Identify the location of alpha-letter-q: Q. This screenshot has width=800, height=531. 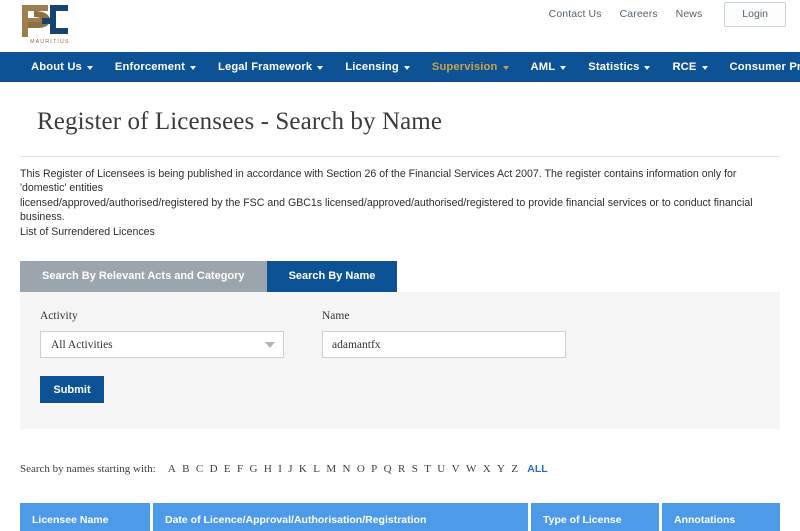
(387, 469).